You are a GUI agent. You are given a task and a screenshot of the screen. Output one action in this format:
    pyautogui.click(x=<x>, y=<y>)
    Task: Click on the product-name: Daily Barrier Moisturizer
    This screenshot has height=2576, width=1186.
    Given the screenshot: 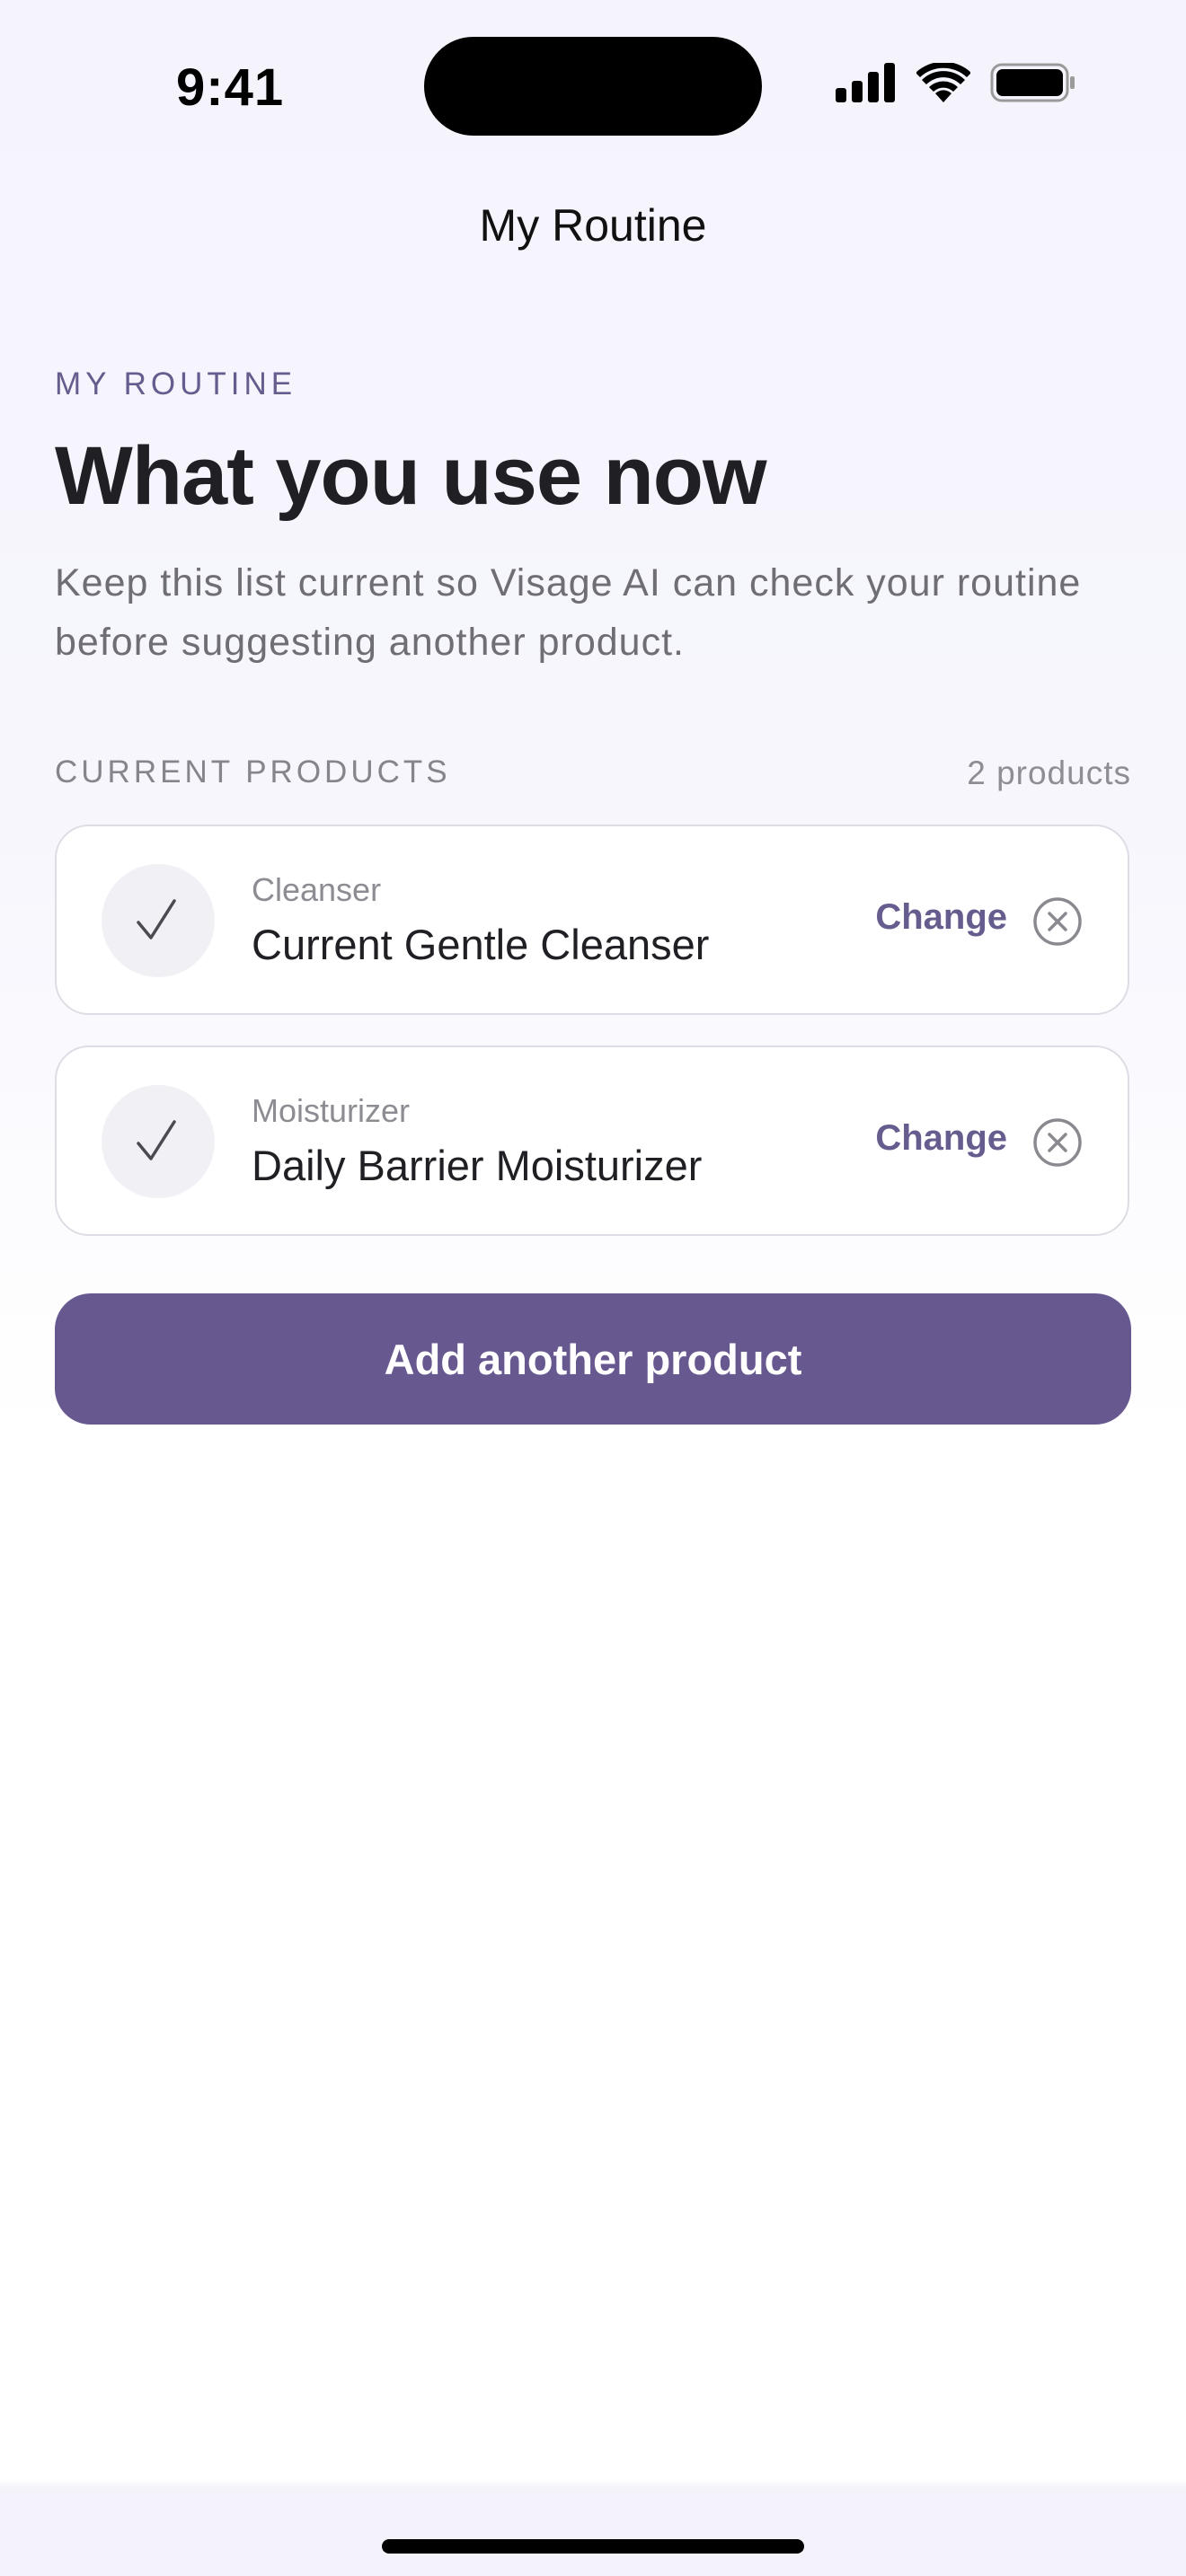 What is the action you would take?
    pyautogui.click(x=477, y=1165)
    